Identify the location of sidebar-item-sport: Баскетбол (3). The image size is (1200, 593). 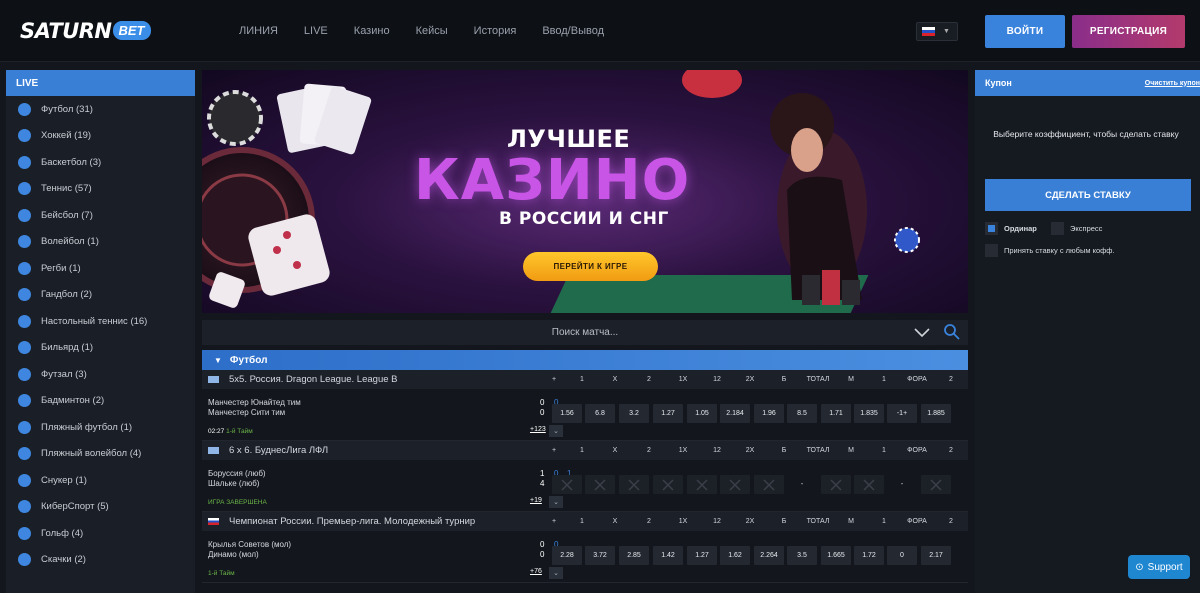
(100, 162).